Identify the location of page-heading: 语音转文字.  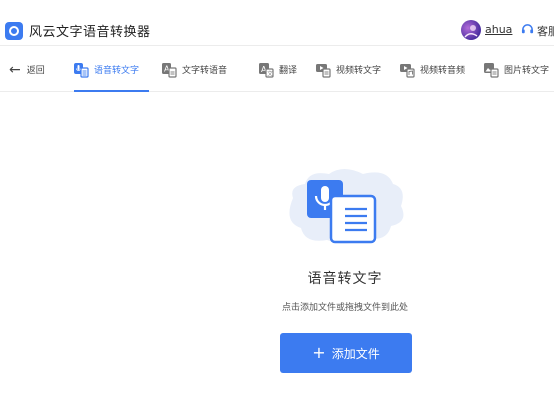
(345, 279).